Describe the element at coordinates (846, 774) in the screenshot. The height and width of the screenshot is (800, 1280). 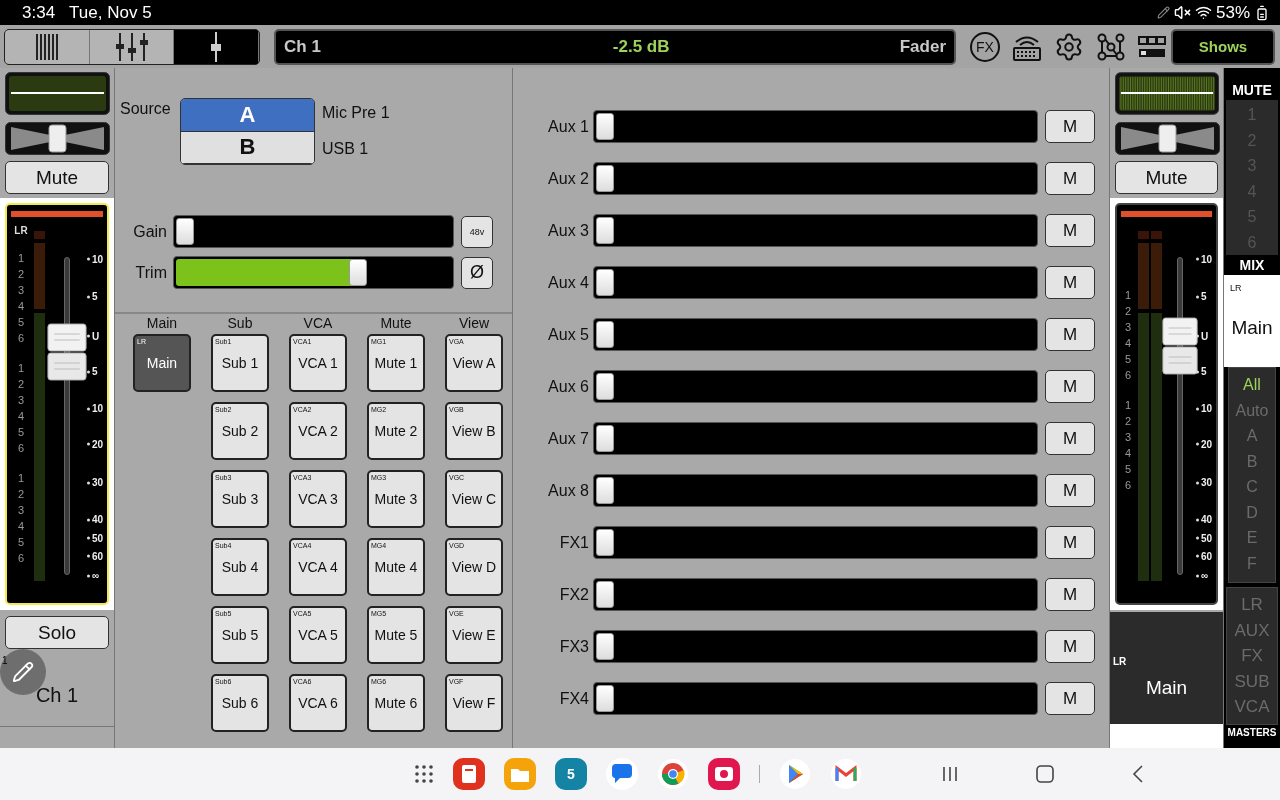
I see `mail-app-icon` at that location.